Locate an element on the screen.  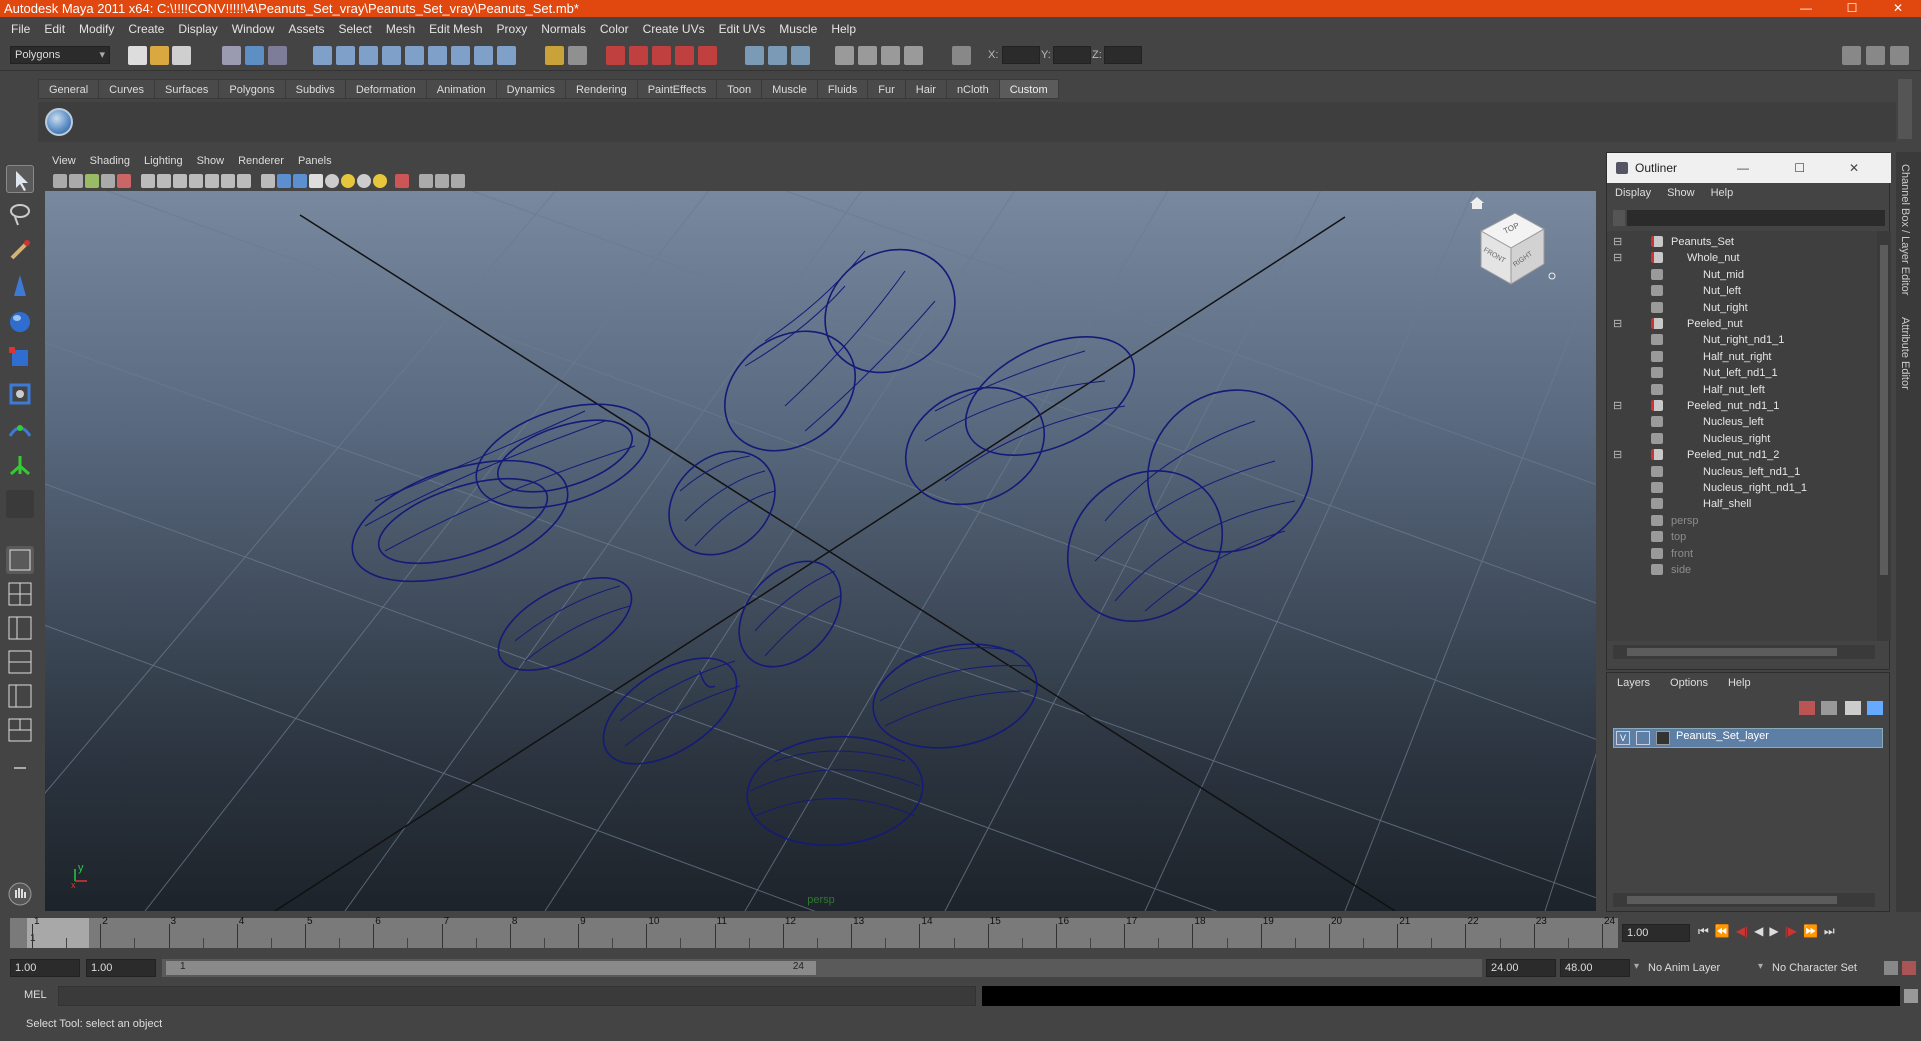
go-to-end-icon: ⏭ is located at coordinates (1829, 933).